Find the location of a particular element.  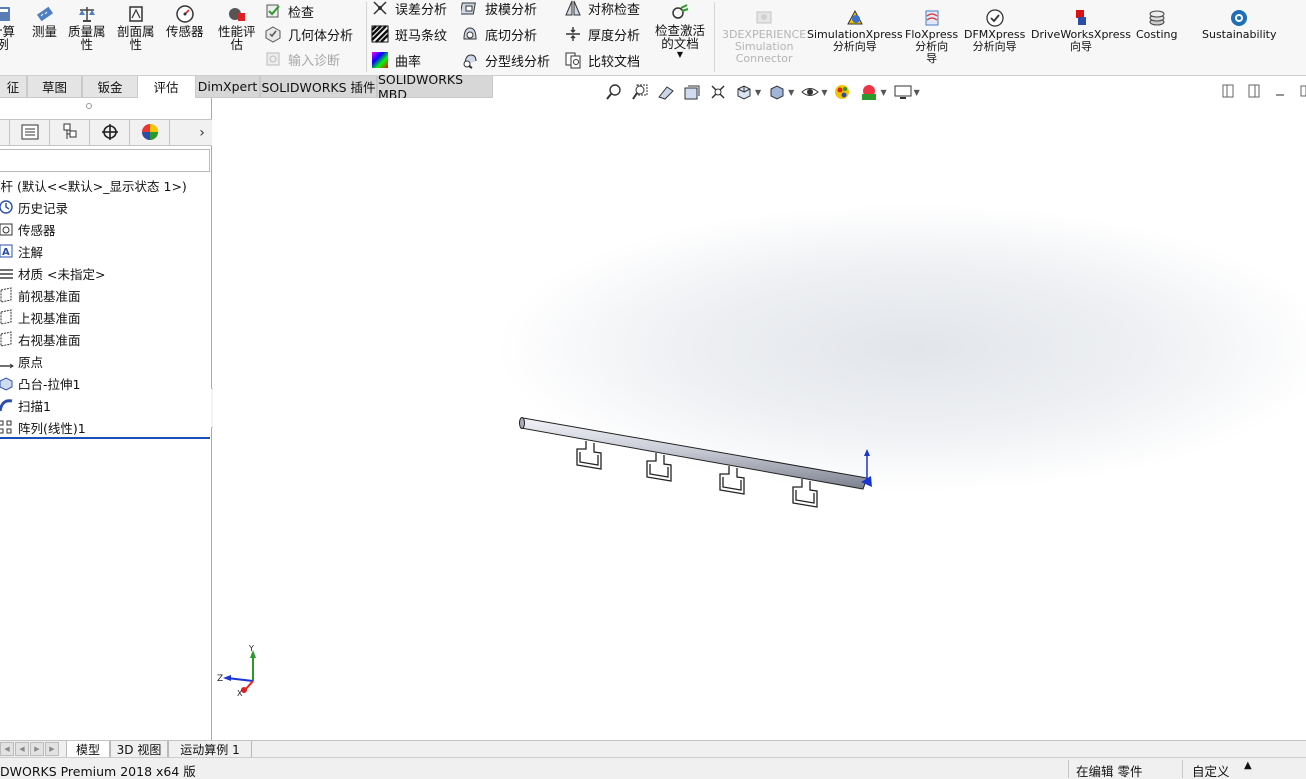

parting-line-analysis-button: 分型线分析 is located at coordinates (505, 60).